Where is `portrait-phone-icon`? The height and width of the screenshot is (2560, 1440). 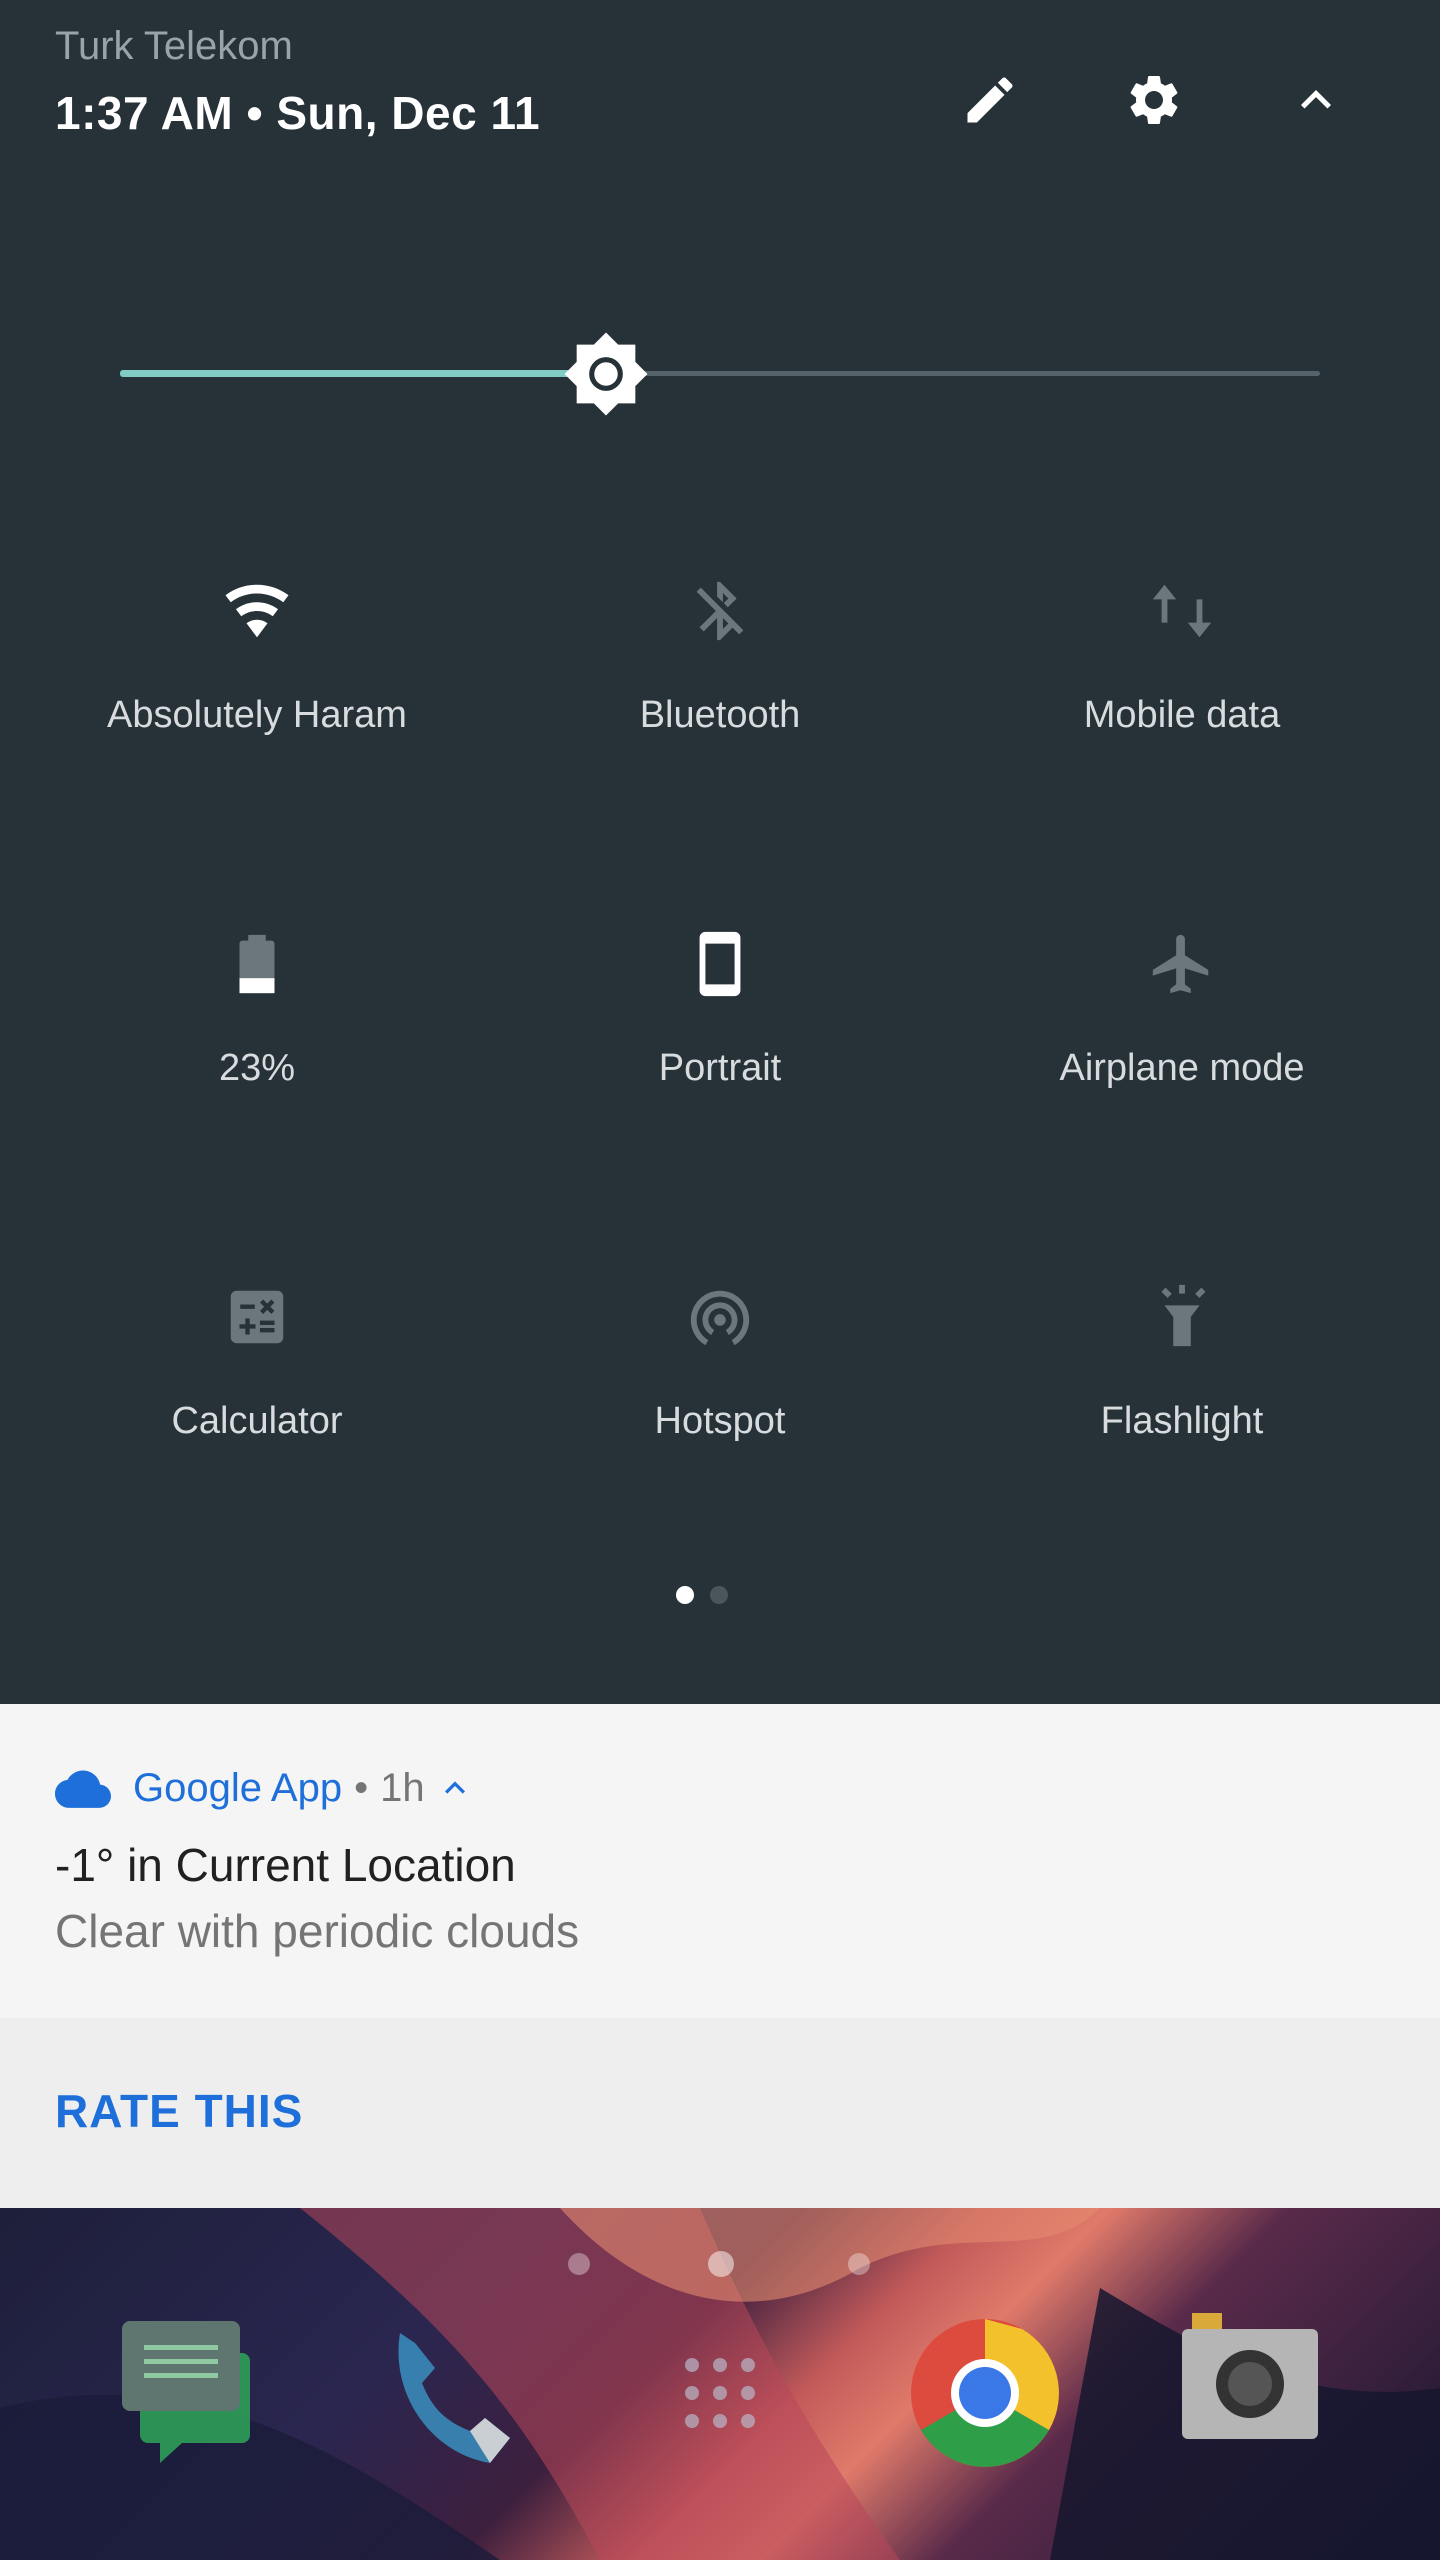
portrait-phone-icon is located at coordinates (720, 964).